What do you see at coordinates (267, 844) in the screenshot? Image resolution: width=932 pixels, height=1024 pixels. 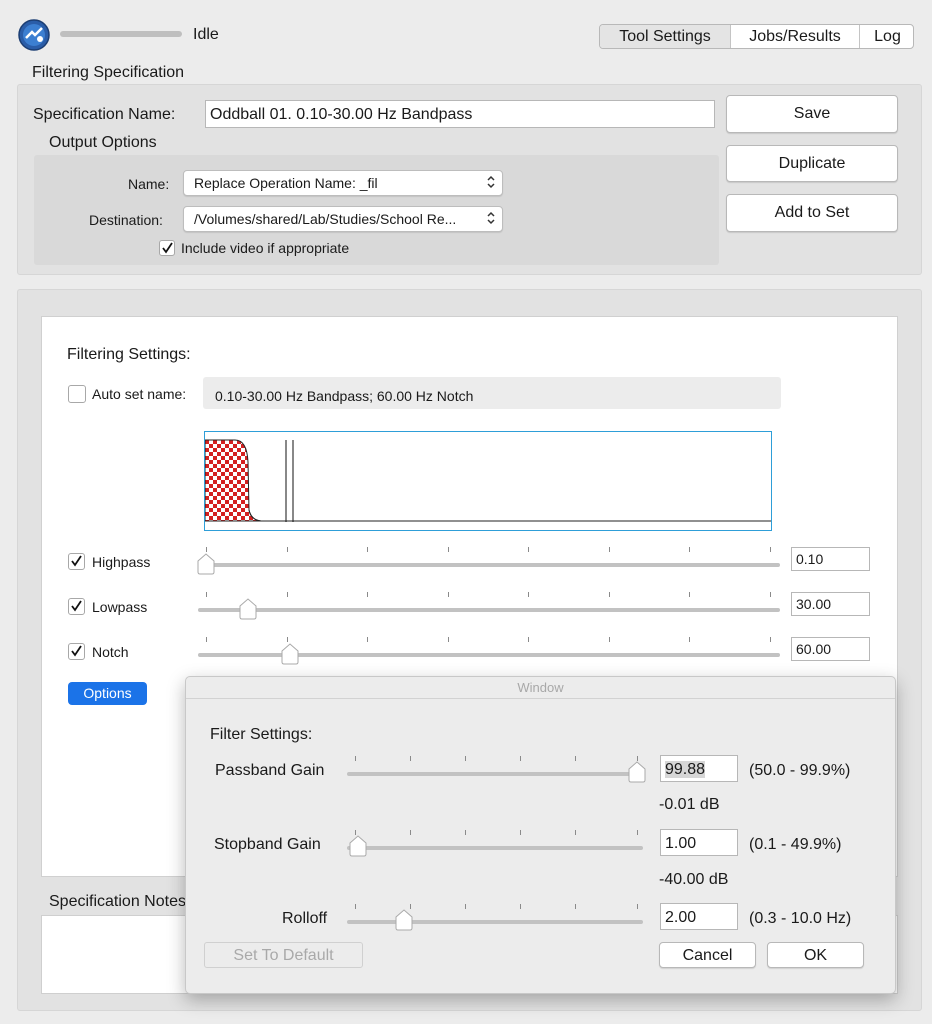 I see `stopband-gain-label: Stopband Gain` at bounding box center [267, 844].